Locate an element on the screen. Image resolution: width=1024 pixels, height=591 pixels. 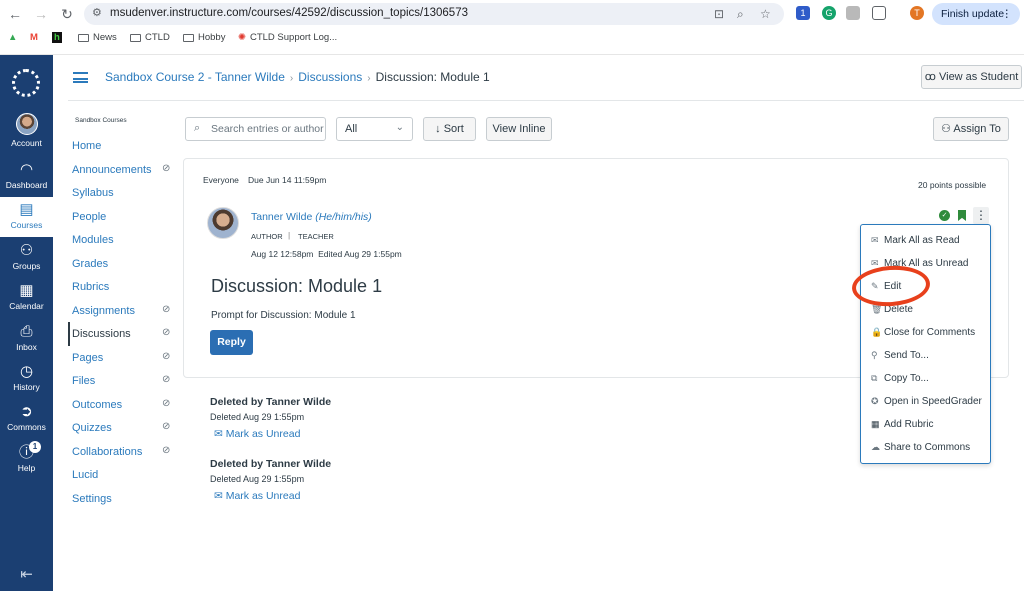
author-name-text: Tanner Wilde is located at coordinates (282, 217).